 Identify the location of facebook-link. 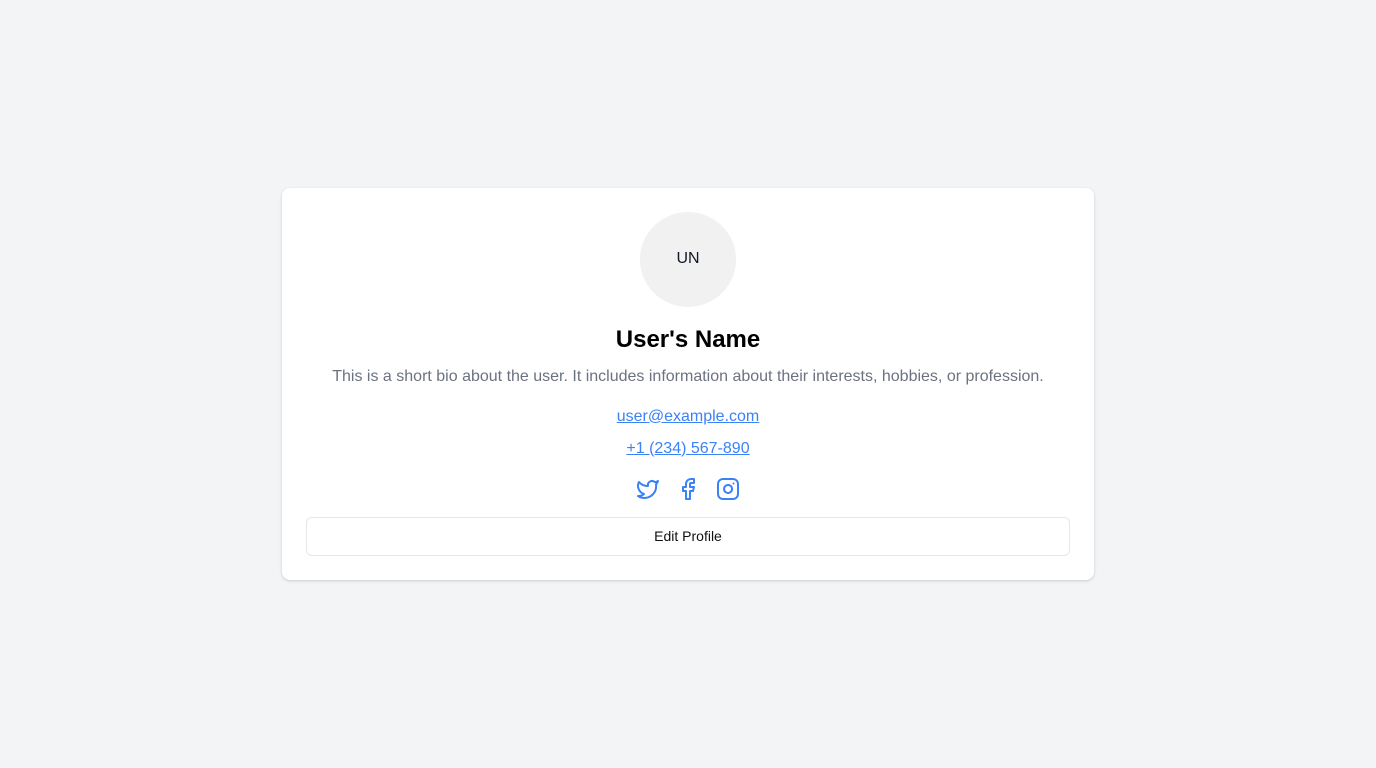
(688, 489).